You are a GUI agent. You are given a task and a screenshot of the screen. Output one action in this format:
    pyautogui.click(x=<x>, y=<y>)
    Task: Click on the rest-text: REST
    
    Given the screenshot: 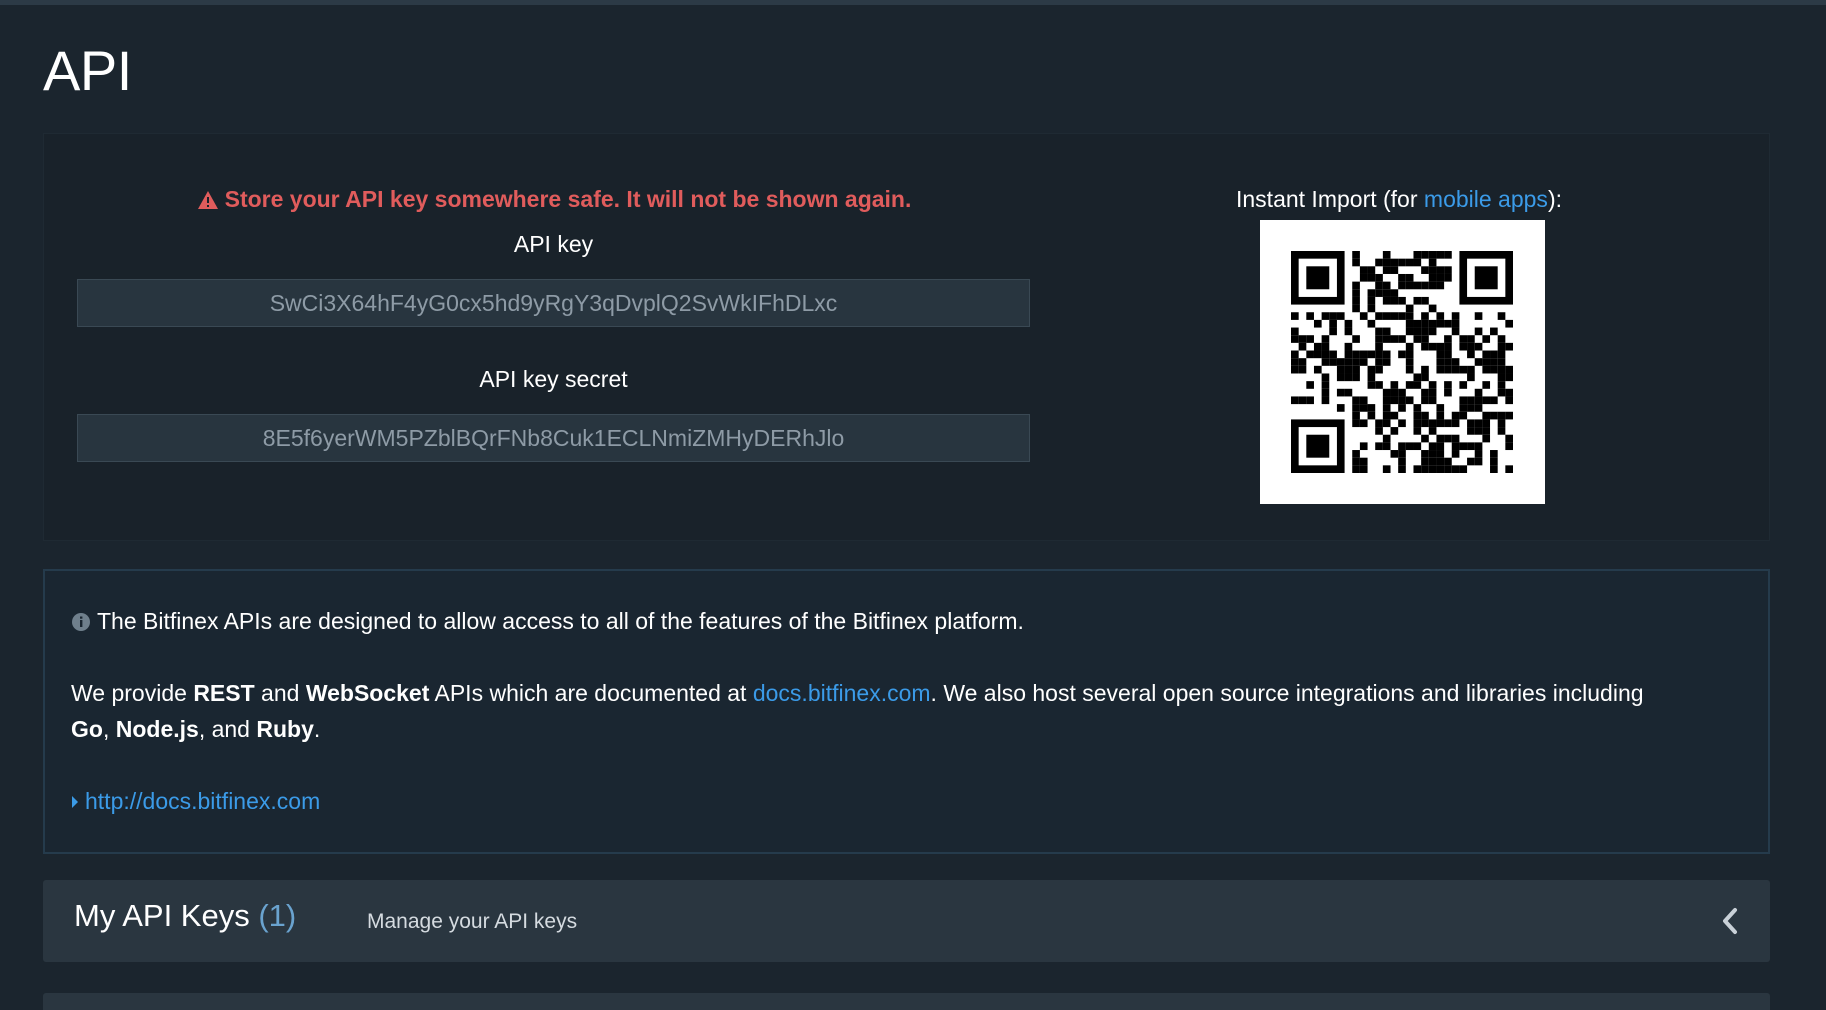 What is the action you would take?
    pyautogui.click(x=224, y=693)
    